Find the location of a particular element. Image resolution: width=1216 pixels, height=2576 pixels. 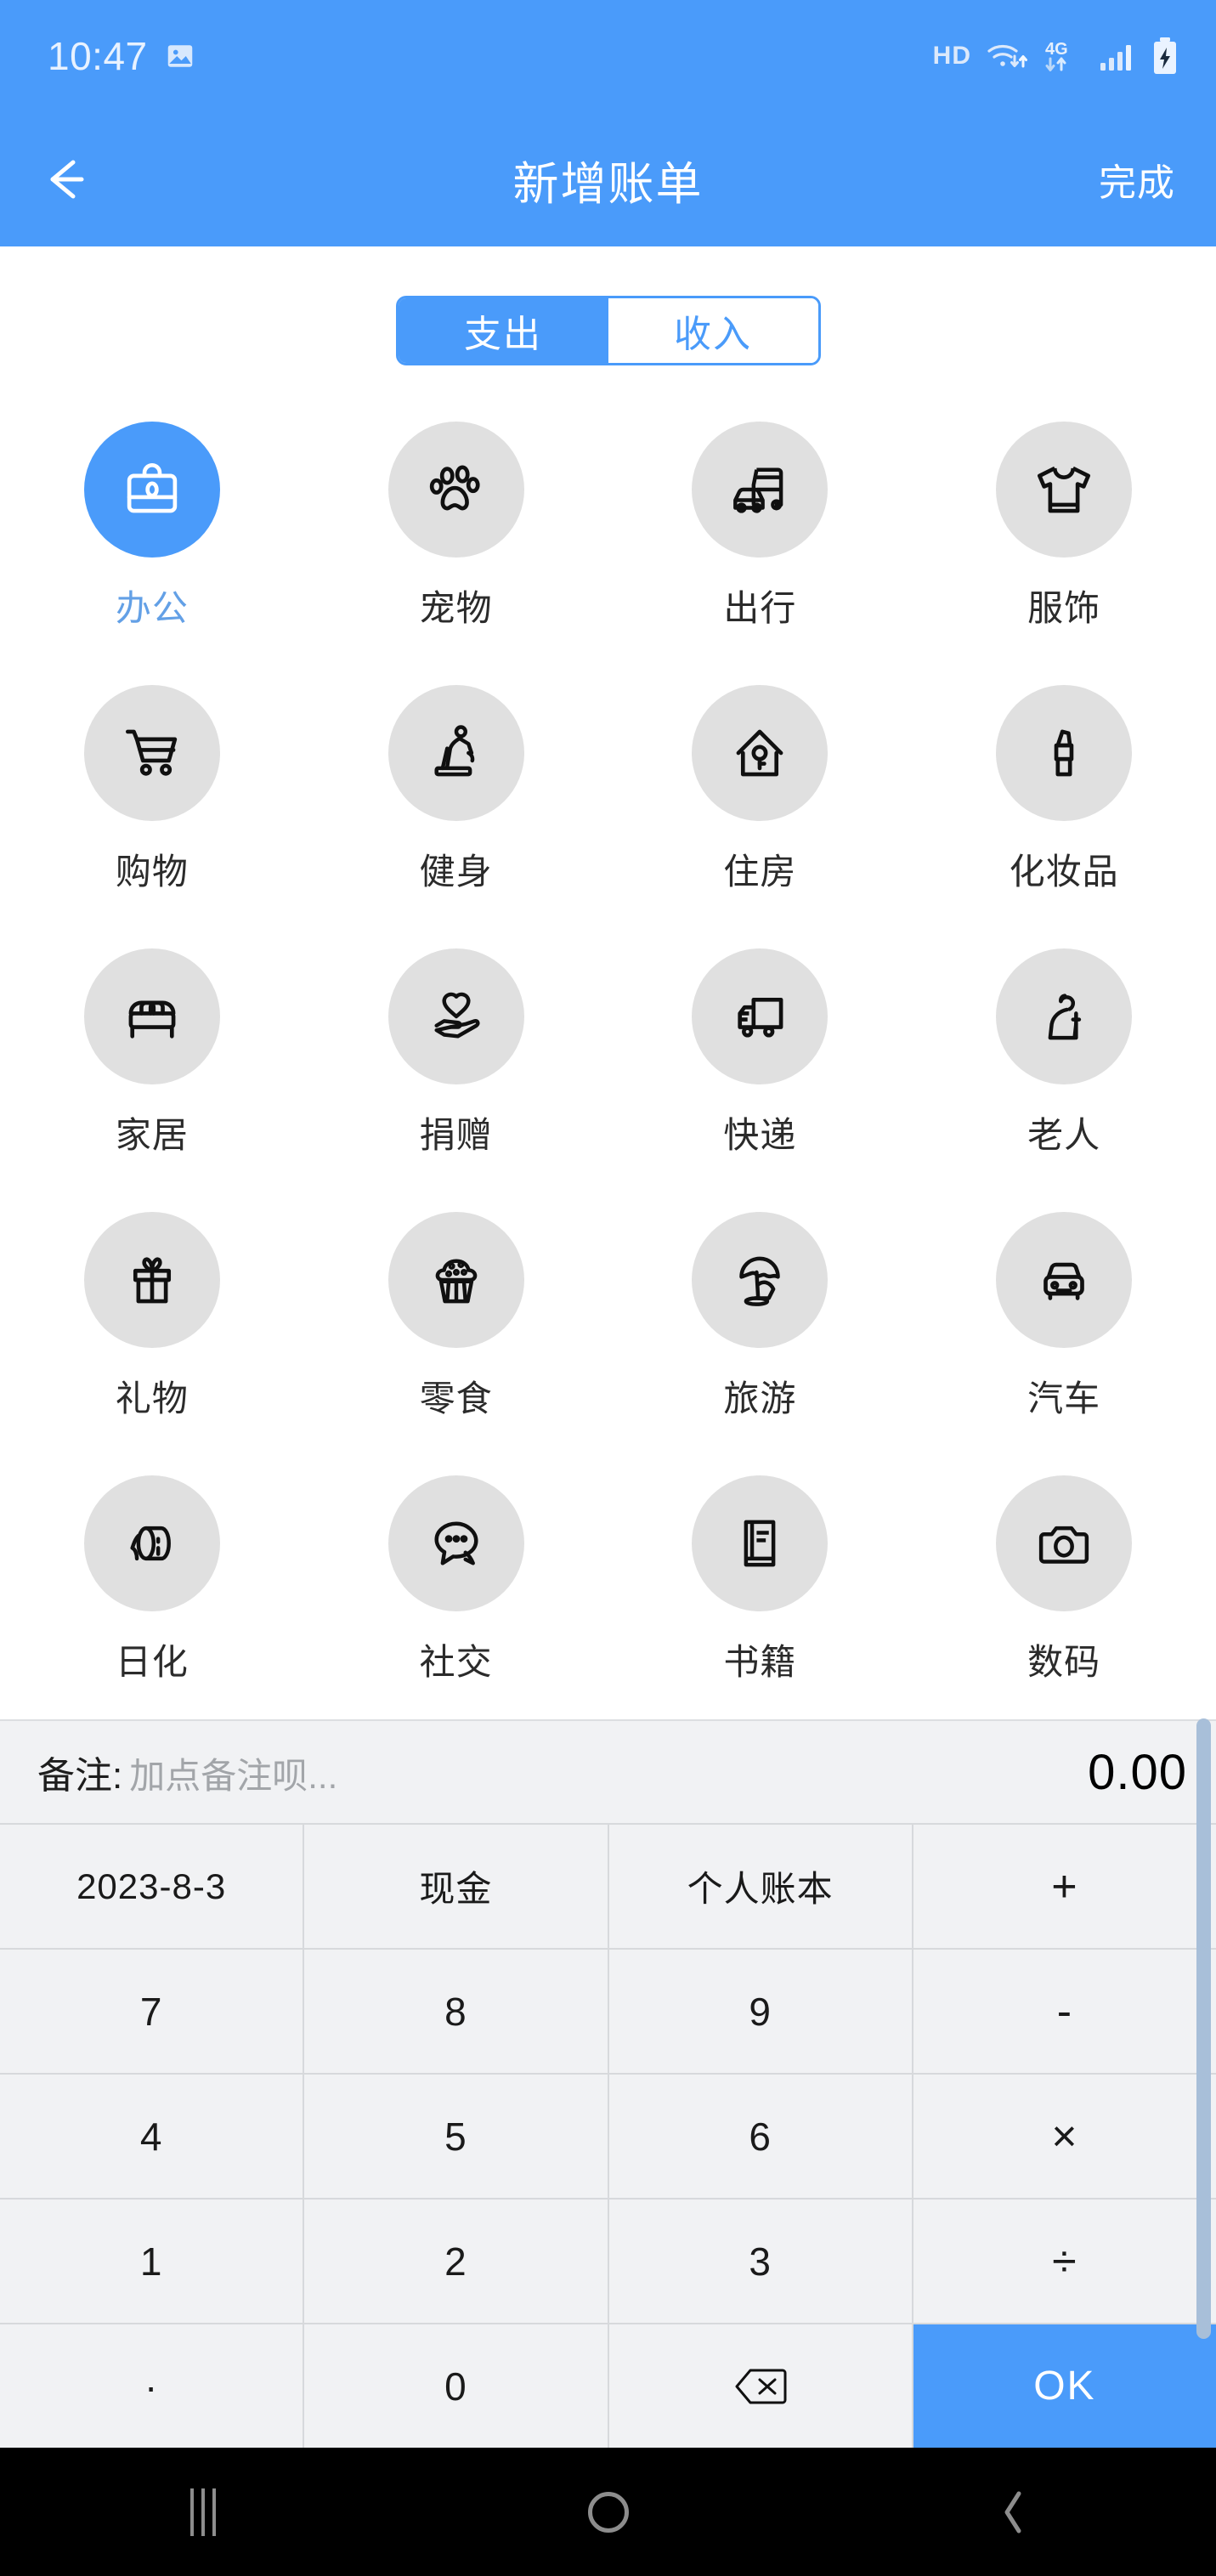

beach-umbrella-icon is located at coordinates (760, 1280).